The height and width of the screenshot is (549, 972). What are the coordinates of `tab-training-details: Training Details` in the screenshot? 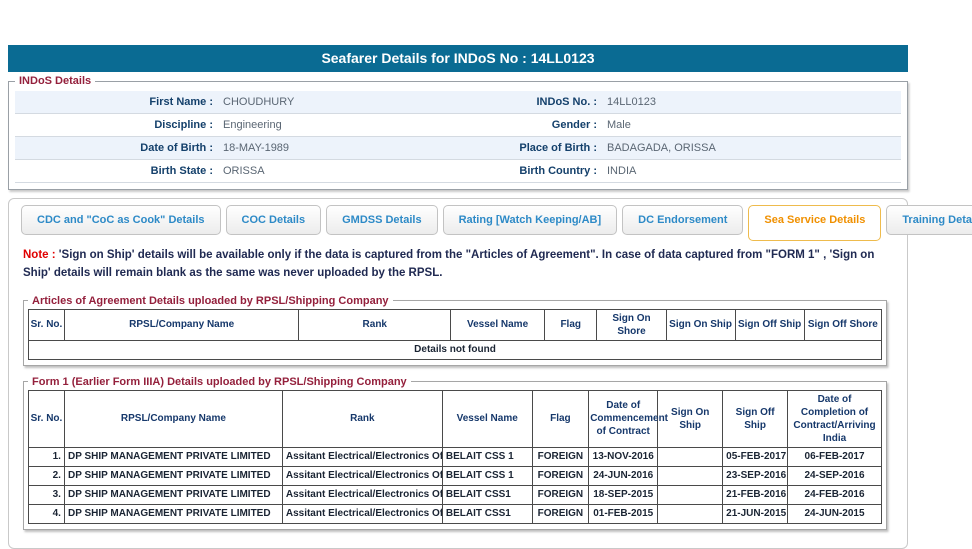 It's located at (929, 220).